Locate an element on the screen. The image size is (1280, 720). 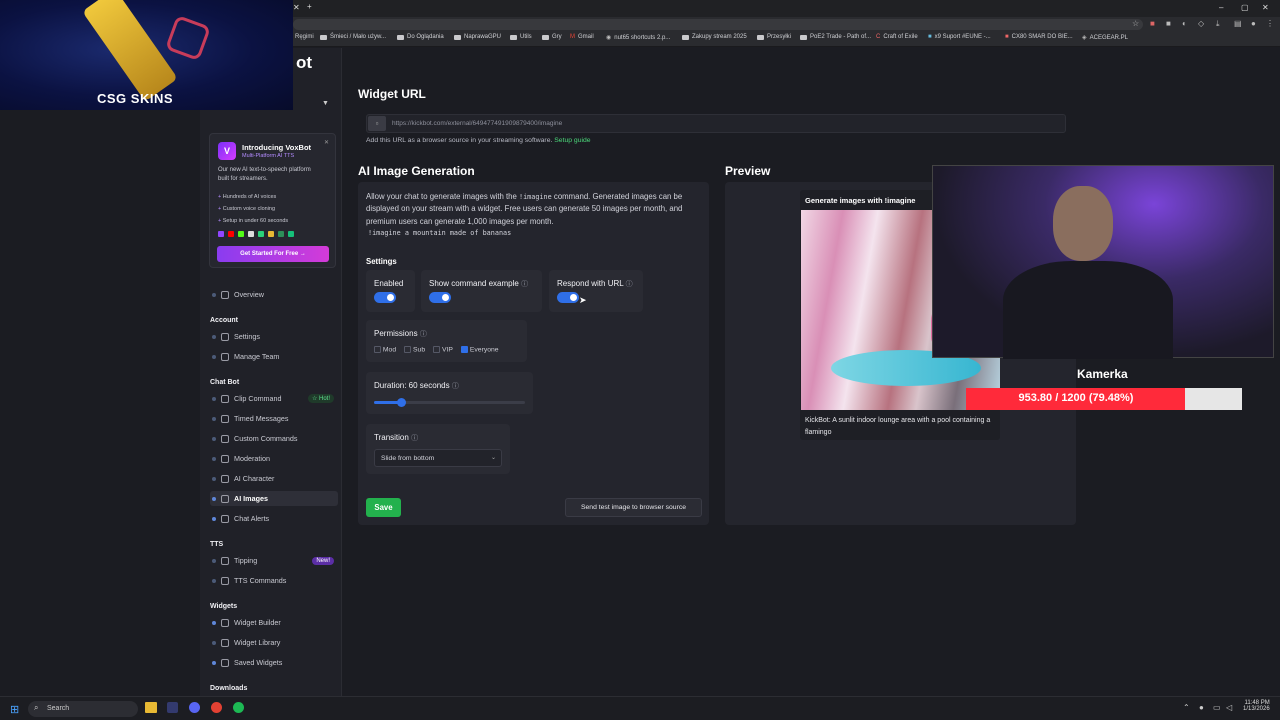
send-test-image-button: Send test image to browser source is located at coordinates (633, 507).